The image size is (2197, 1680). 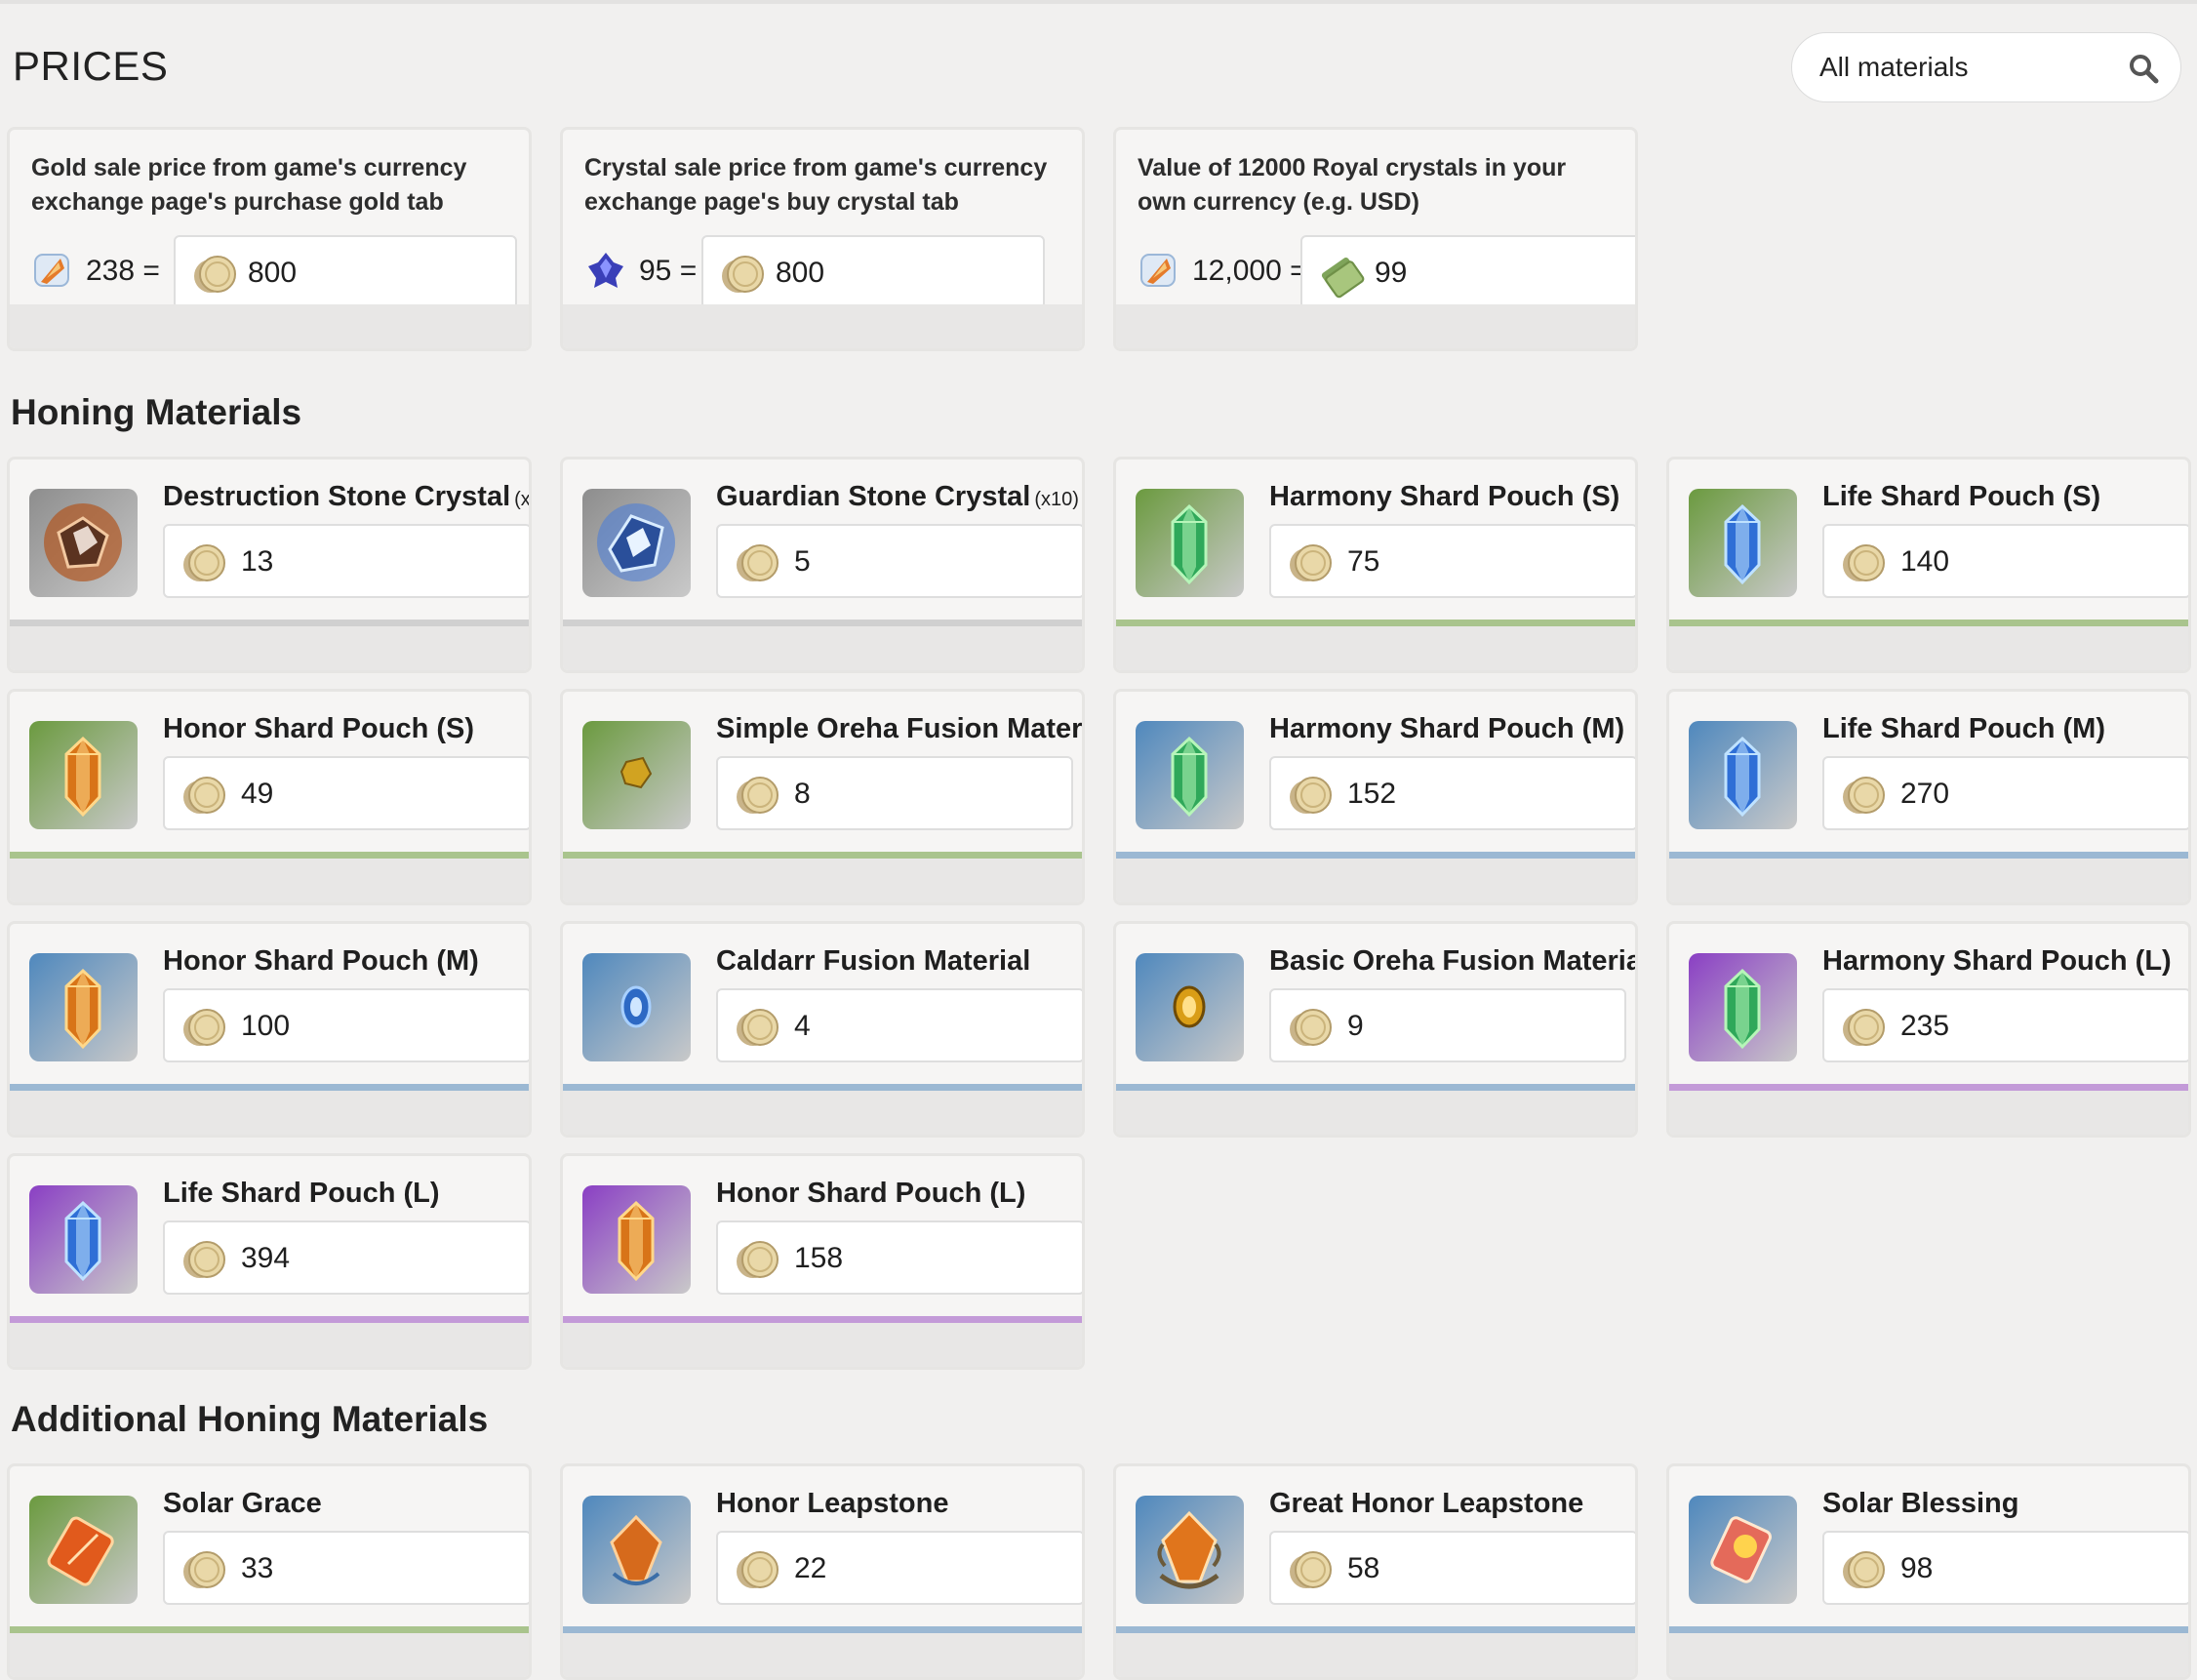 What do you see at coordinates (803, 1026) in the screenshot?
I see `material-price-value: 4` at bounding box center [803, 1026].